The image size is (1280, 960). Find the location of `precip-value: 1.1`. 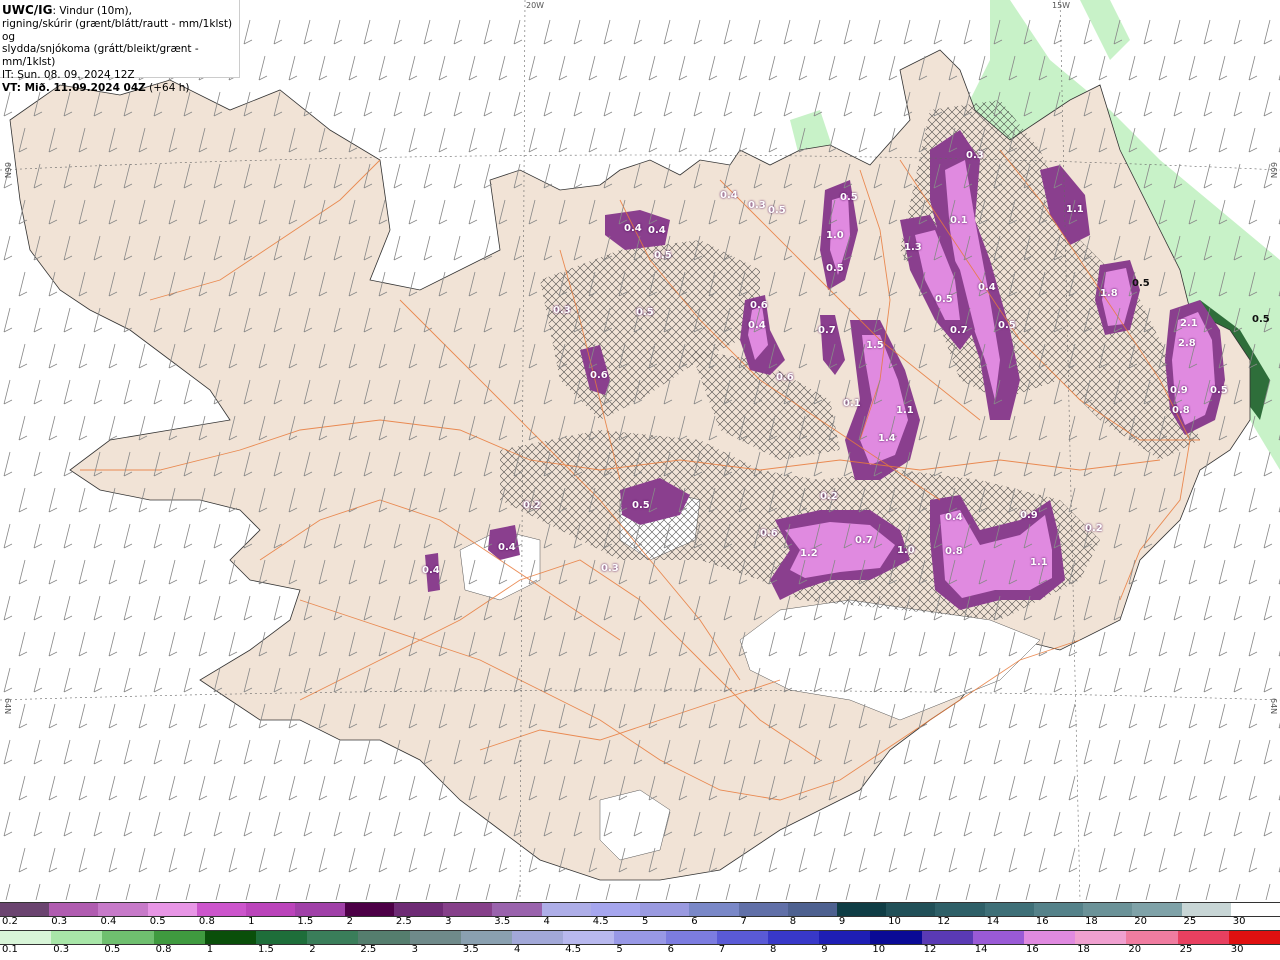

precip-value: 1.1 is located at coordinates (905, 410).